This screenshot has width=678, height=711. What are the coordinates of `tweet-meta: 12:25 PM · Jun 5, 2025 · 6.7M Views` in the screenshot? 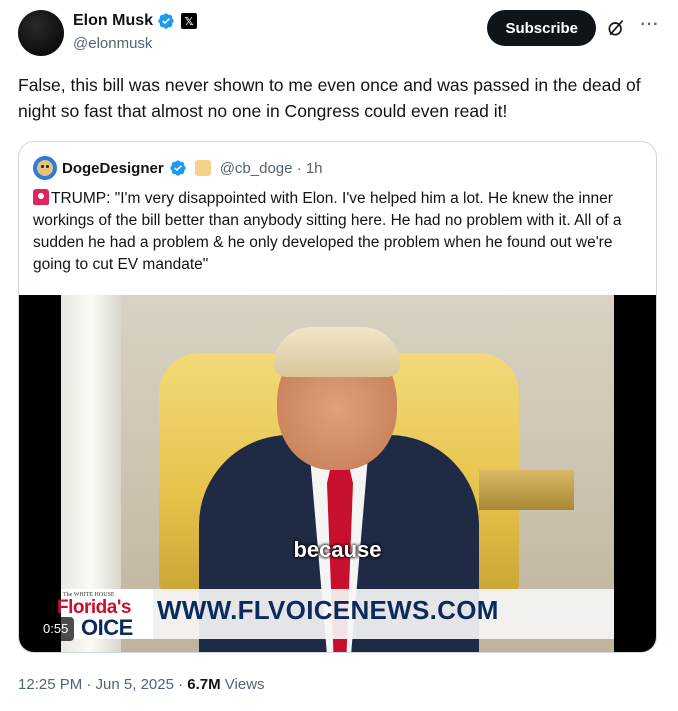 It's located at (141, 684).